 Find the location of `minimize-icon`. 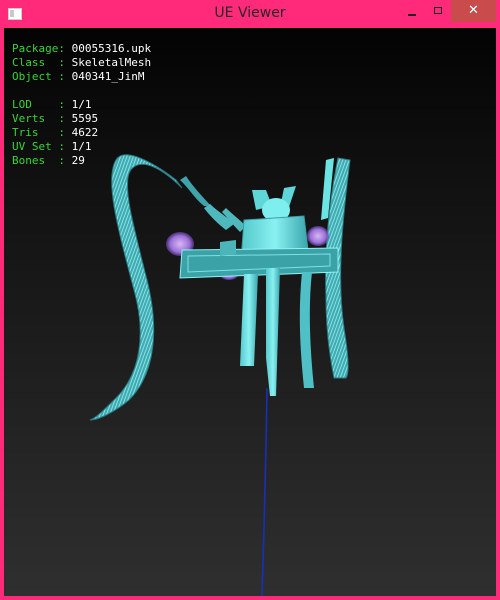

minimize-icon is located at coordinates (412, 15).